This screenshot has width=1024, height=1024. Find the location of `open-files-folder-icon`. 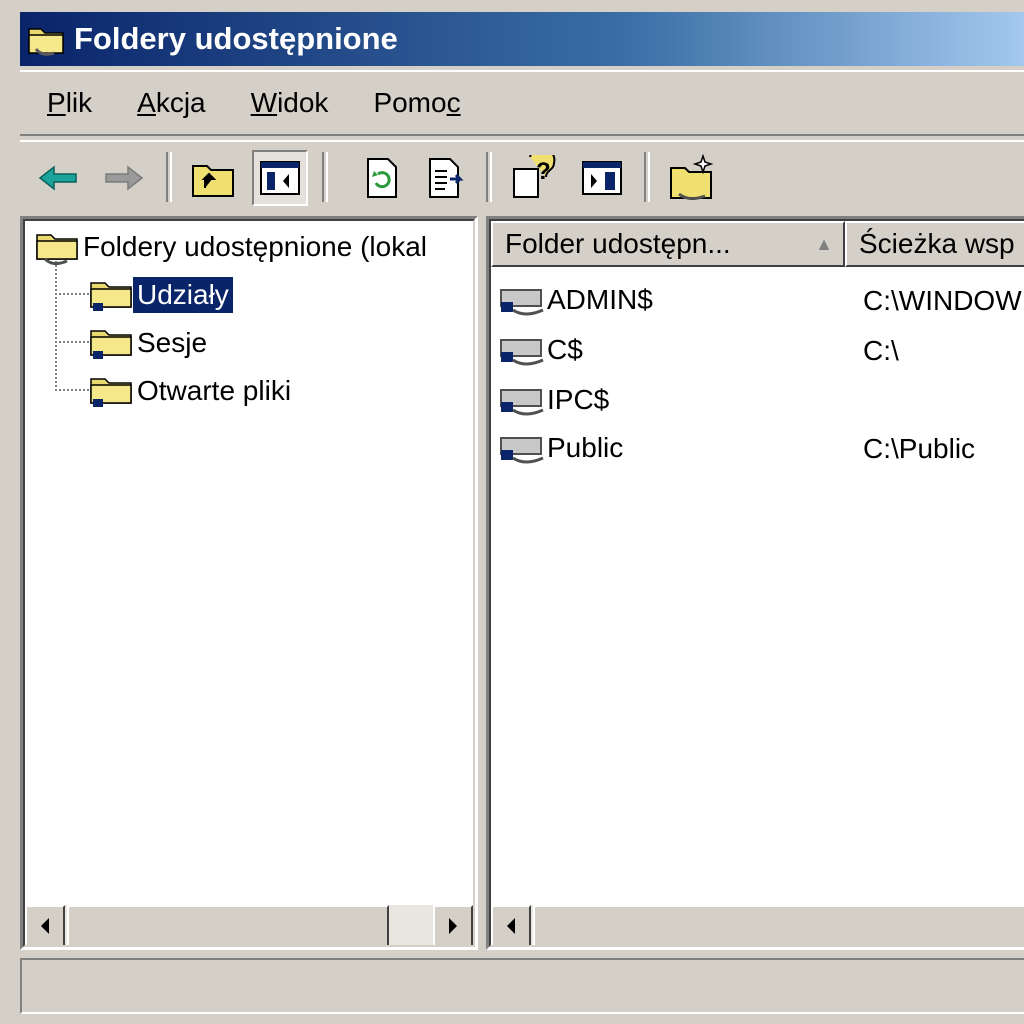

open-files-folder-icon is located at coordinates (111, 392).